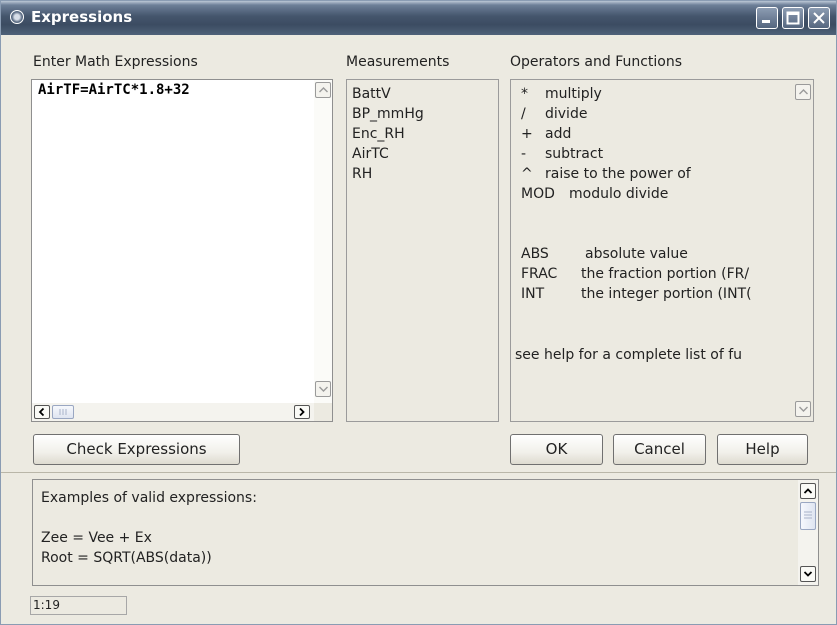 The image size is (837, 625). What do you see at coordinates (398, 62) in the screenshot?
I see `measurements-label: Measurements` at bounding box center [398, 62].